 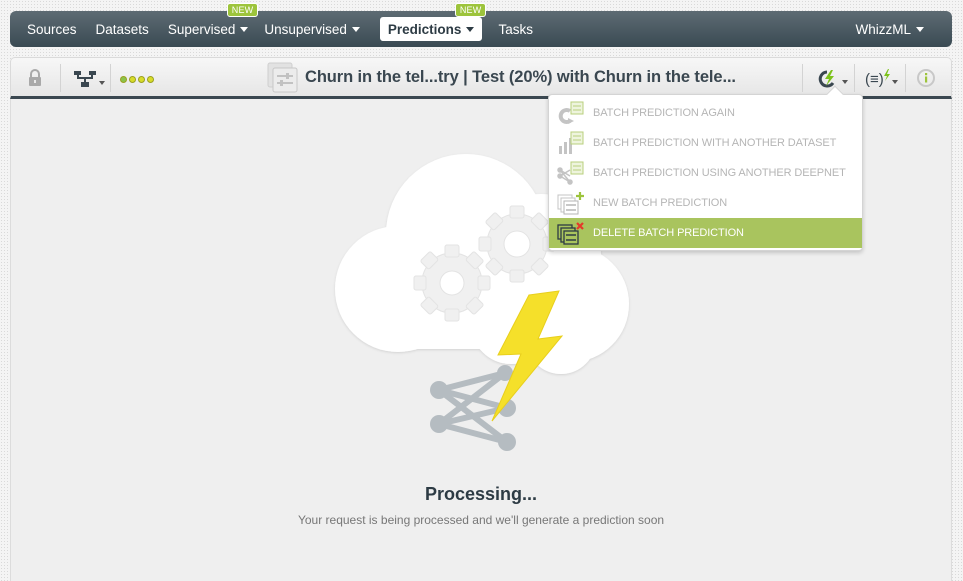 What do you see at coordinates (883, 29) in the screenshot?
I see `nav-whizzml-label: WhizzML` at bounding box center [883, 29].